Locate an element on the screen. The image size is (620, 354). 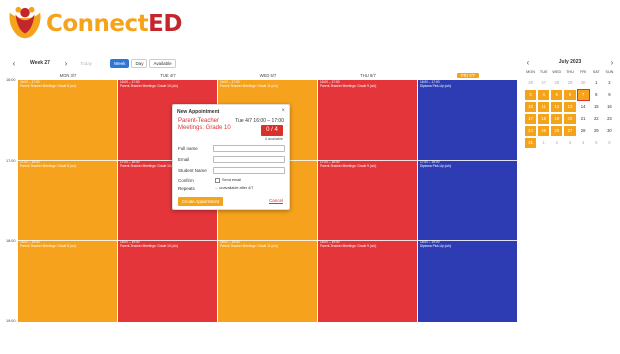
week-label: Week 27 is located at coordinates (40, 63).